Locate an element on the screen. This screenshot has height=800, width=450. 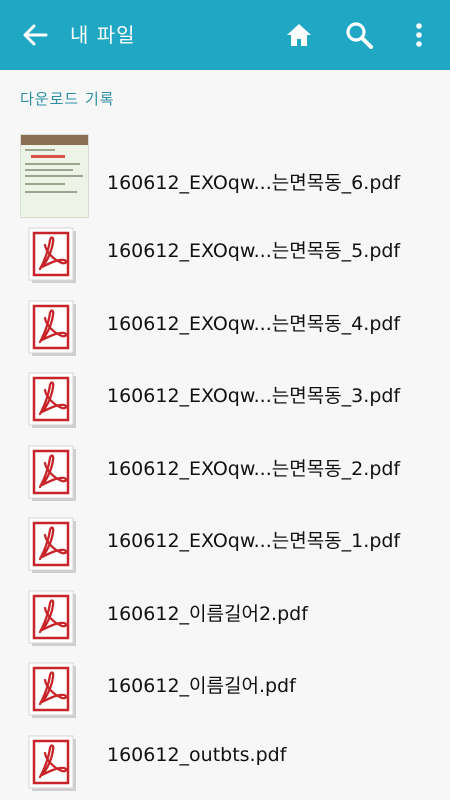
file-list-item: 160612_EXOqw...는면목동_6.pdf is located at coordinates (225, 172).